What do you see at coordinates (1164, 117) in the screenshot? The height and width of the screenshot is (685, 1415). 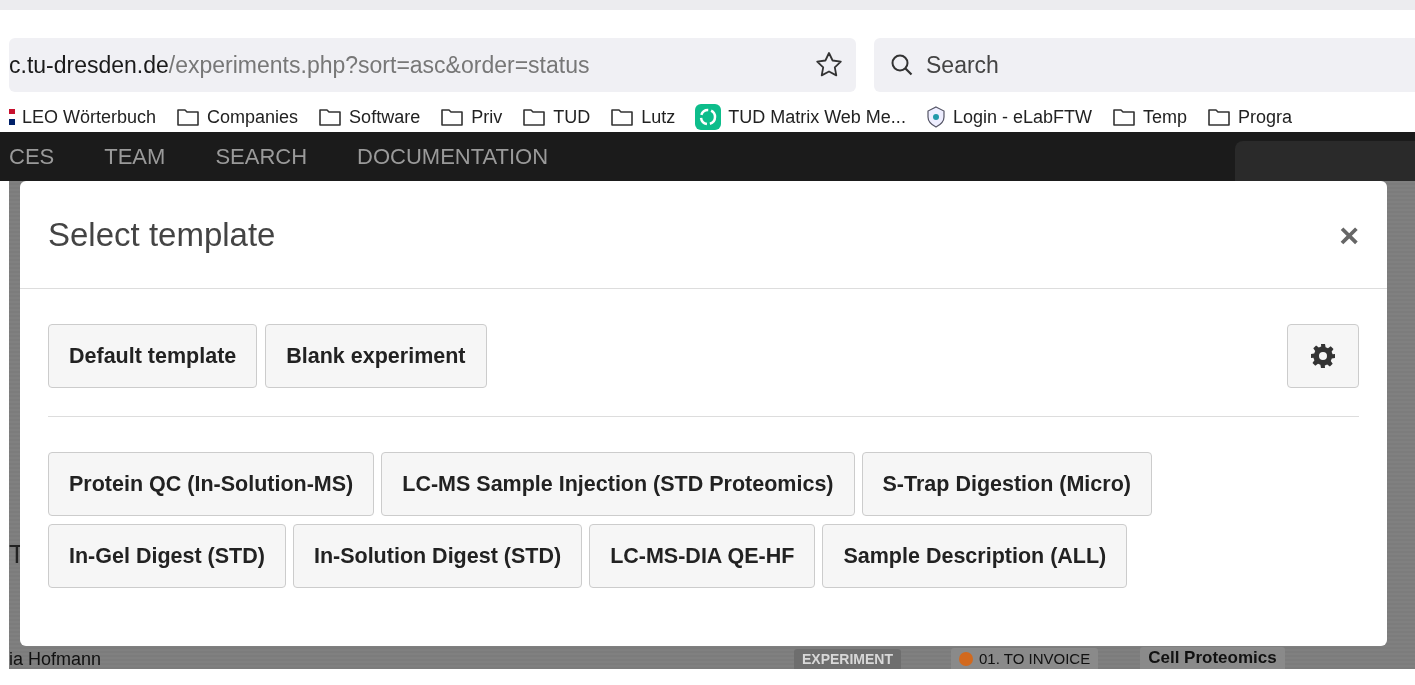 I see `bookmark-link: Temp` at bounding box center [1164, 117].